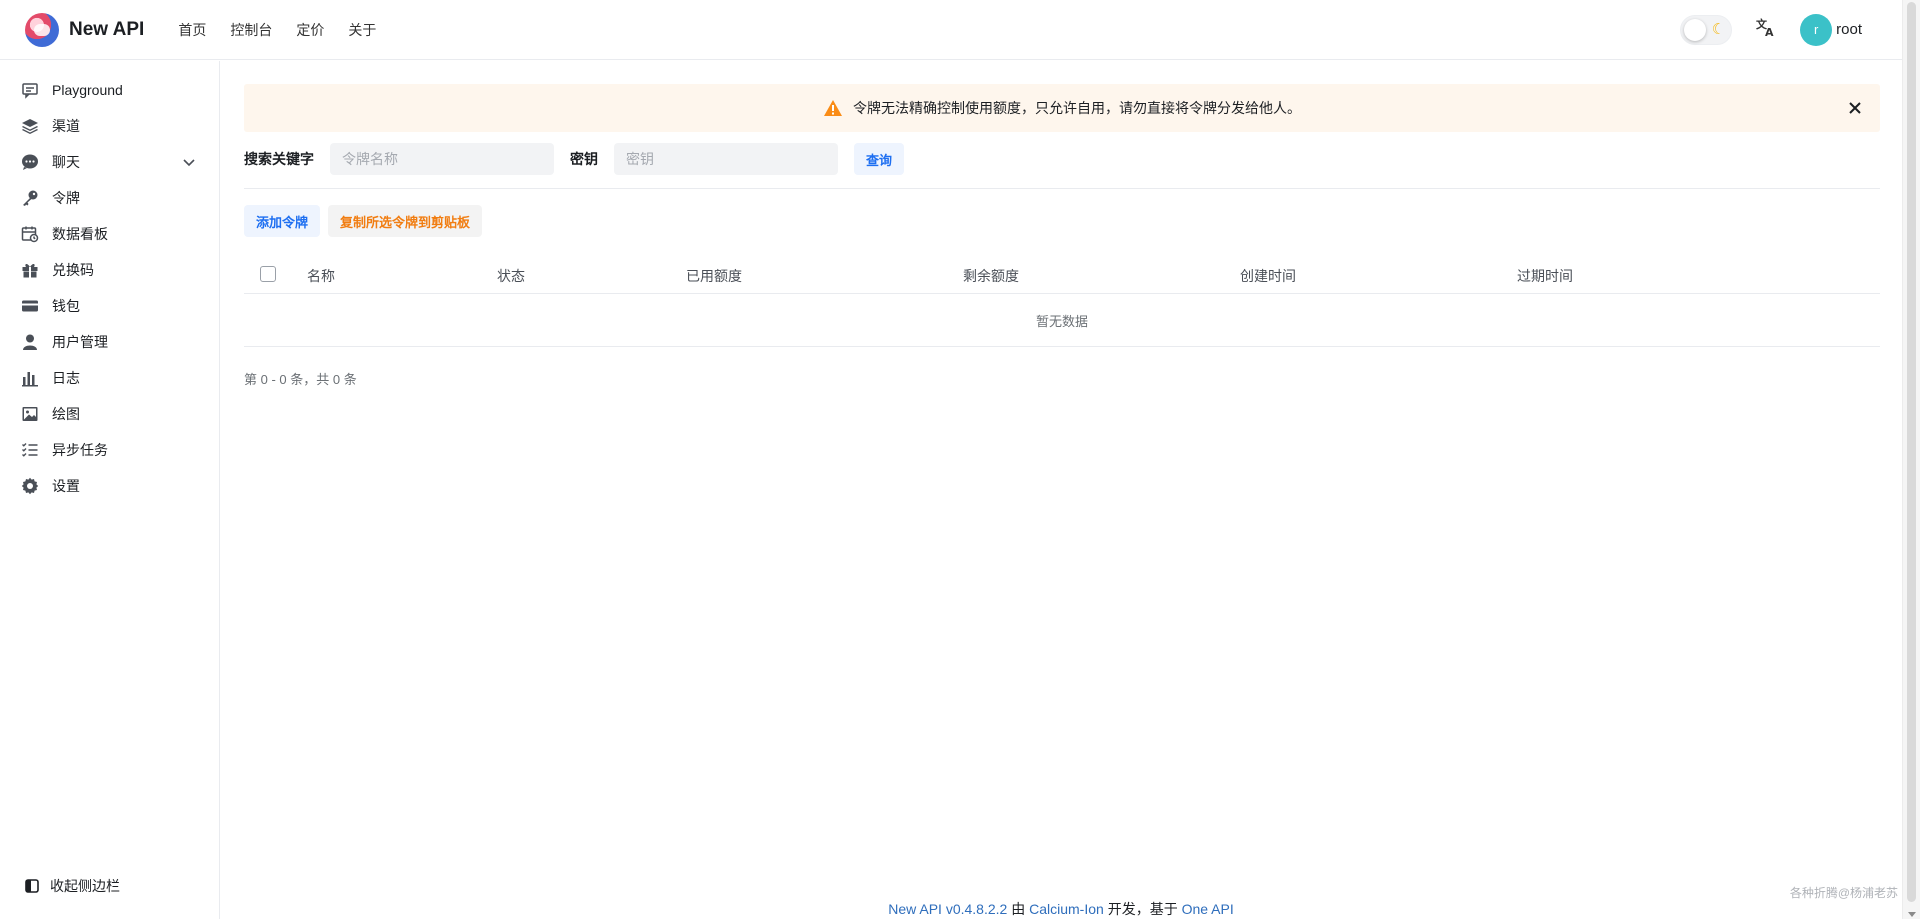  I want to click on nav-console: 控制台, so click(251, 30).